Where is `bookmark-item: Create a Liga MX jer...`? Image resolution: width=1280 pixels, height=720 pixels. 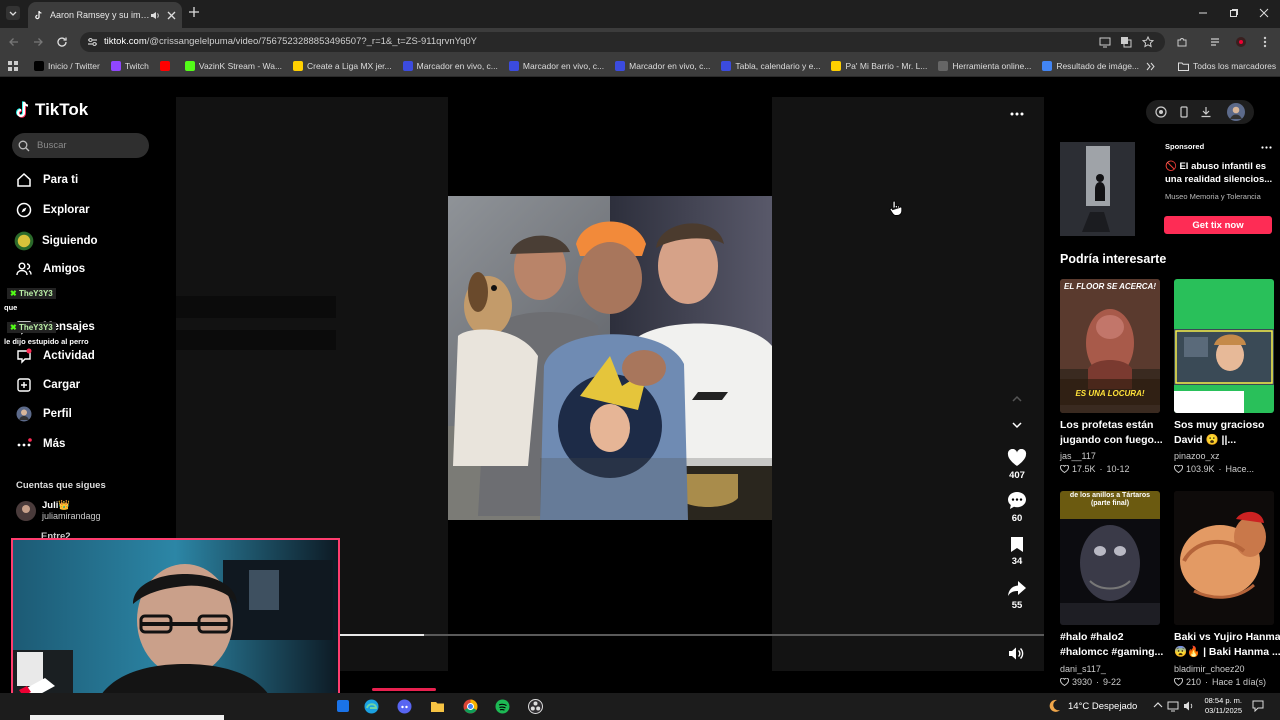 bookmark-item: Create a Liga MX jer... is located at coordinates (342, 66).